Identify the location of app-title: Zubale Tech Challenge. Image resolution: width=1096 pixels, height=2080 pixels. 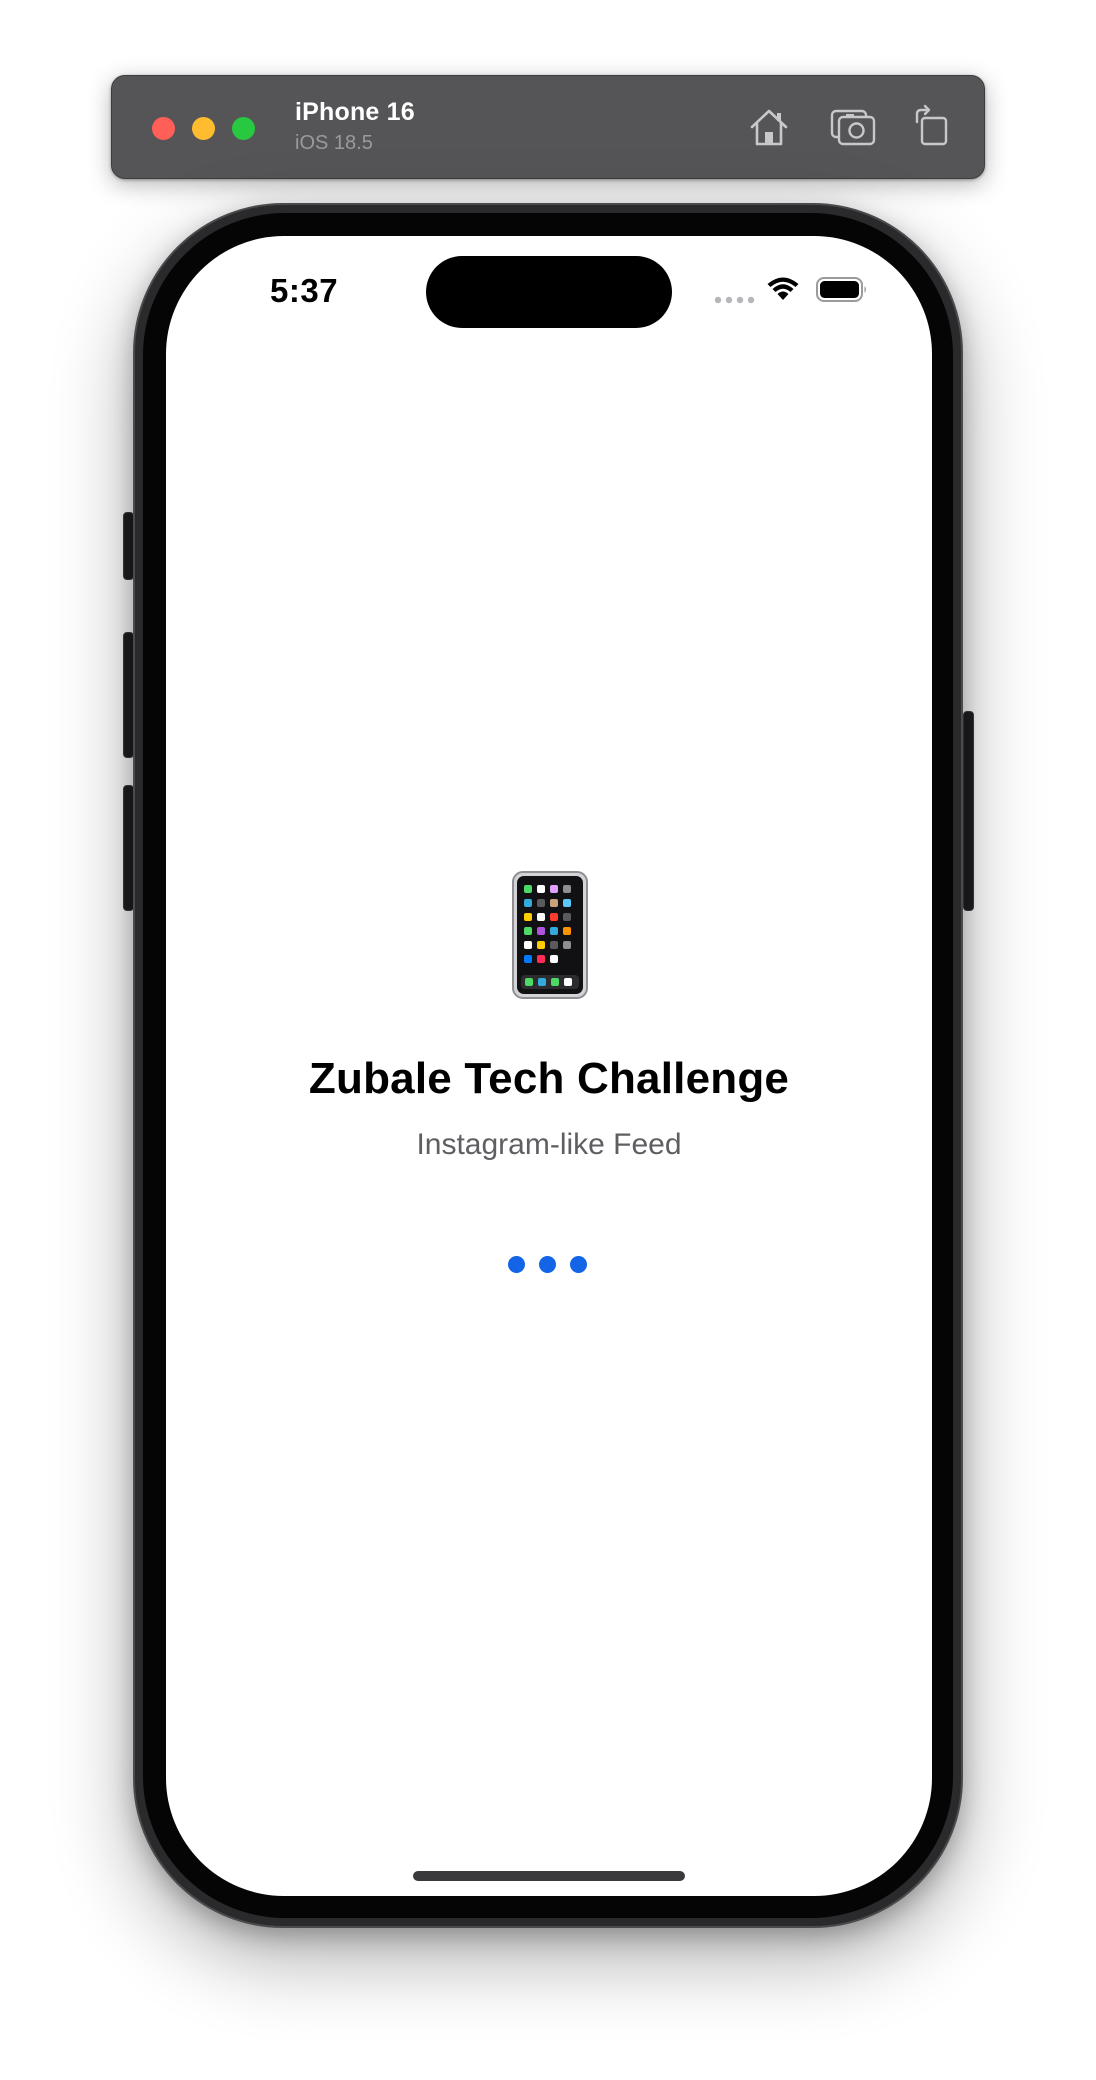
(549, 1078).